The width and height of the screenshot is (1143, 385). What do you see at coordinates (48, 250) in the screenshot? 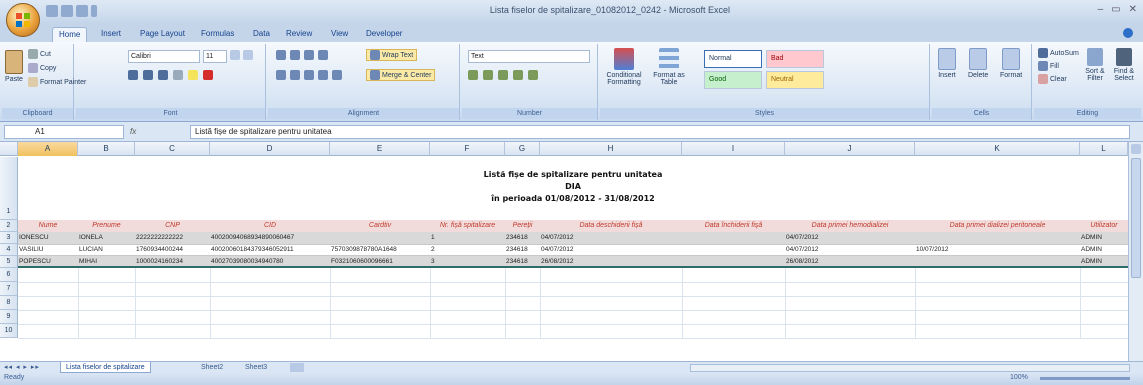
I see `cell-nume: VASILIU` at bounding box center [48, 250].